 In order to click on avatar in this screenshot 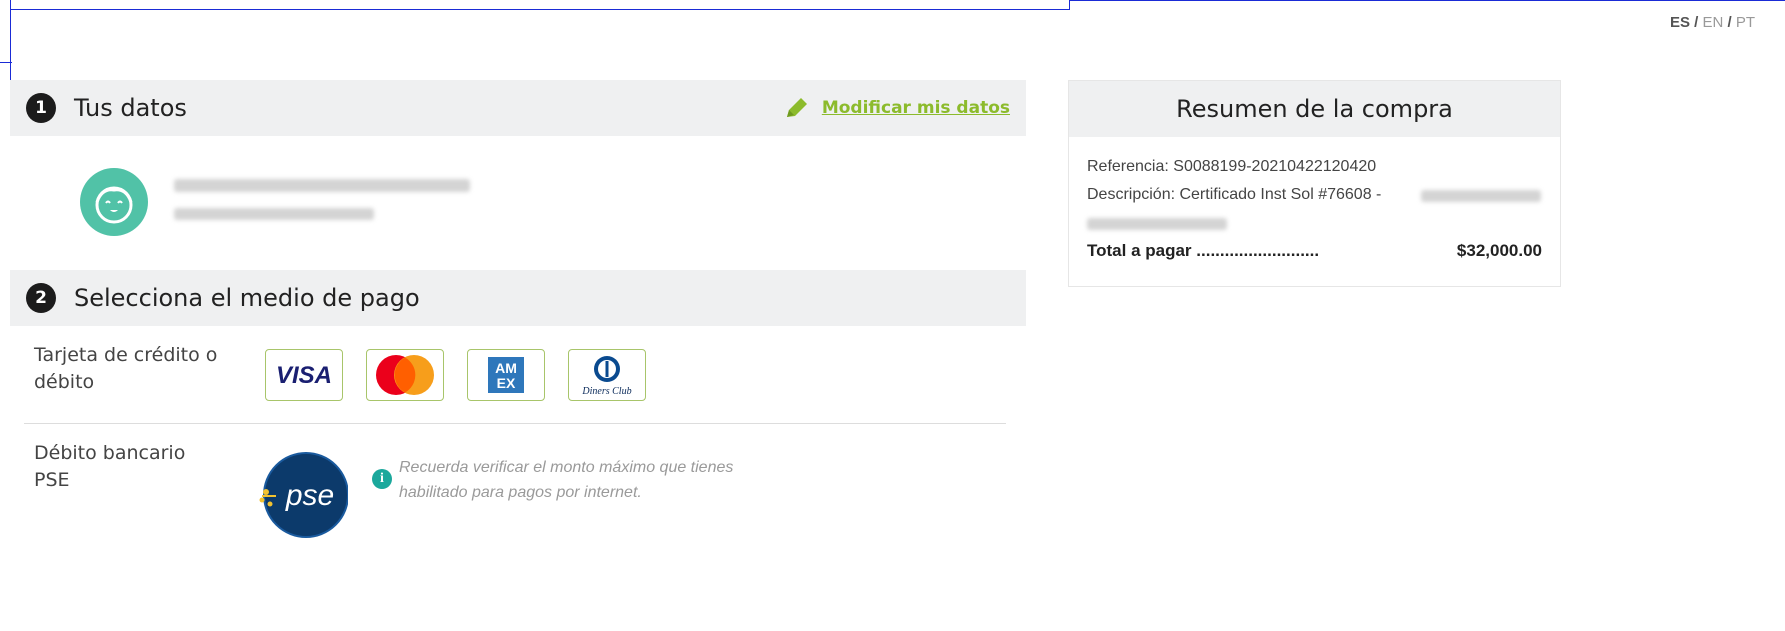, I will do `click(114, 202)`.